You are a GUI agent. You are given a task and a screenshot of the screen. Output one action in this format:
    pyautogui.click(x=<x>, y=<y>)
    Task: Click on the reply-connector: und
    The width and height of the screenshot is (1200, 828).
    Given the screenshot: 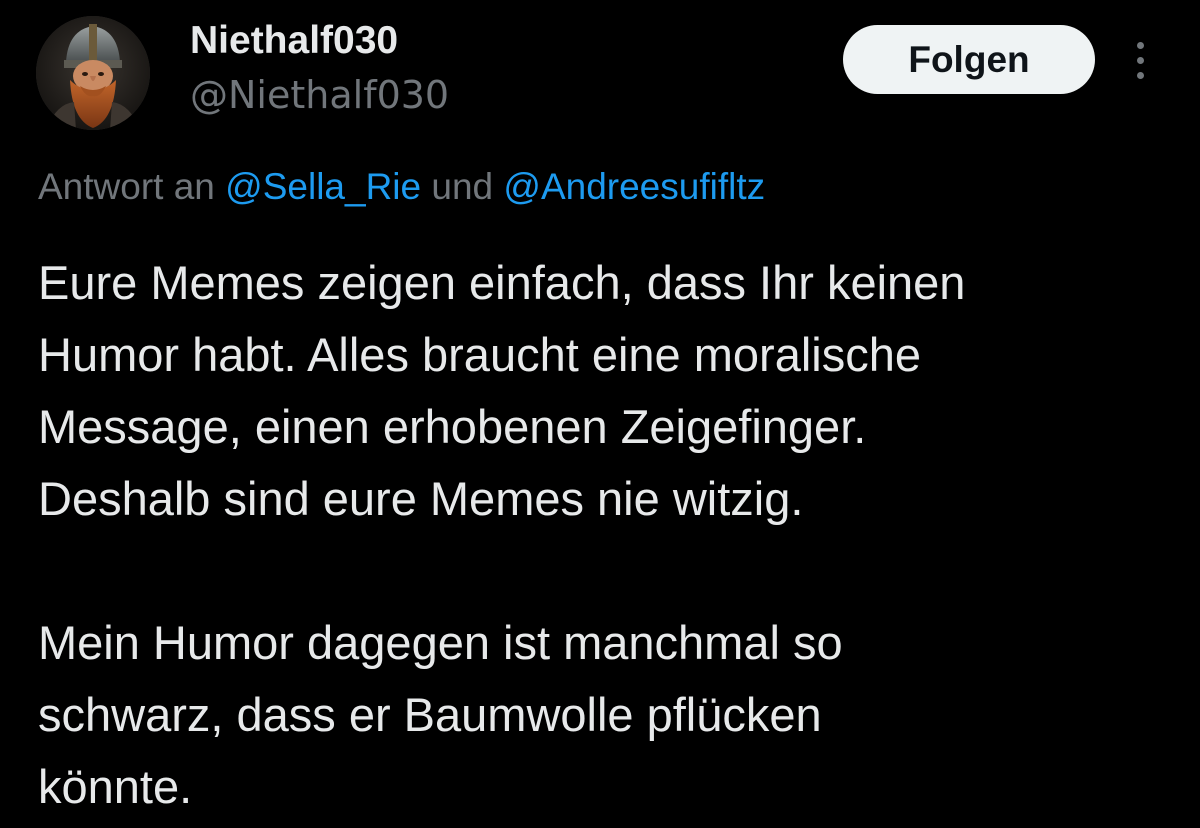 What is the action you would take?
    pyautogui.click(x=462, y=186)
    